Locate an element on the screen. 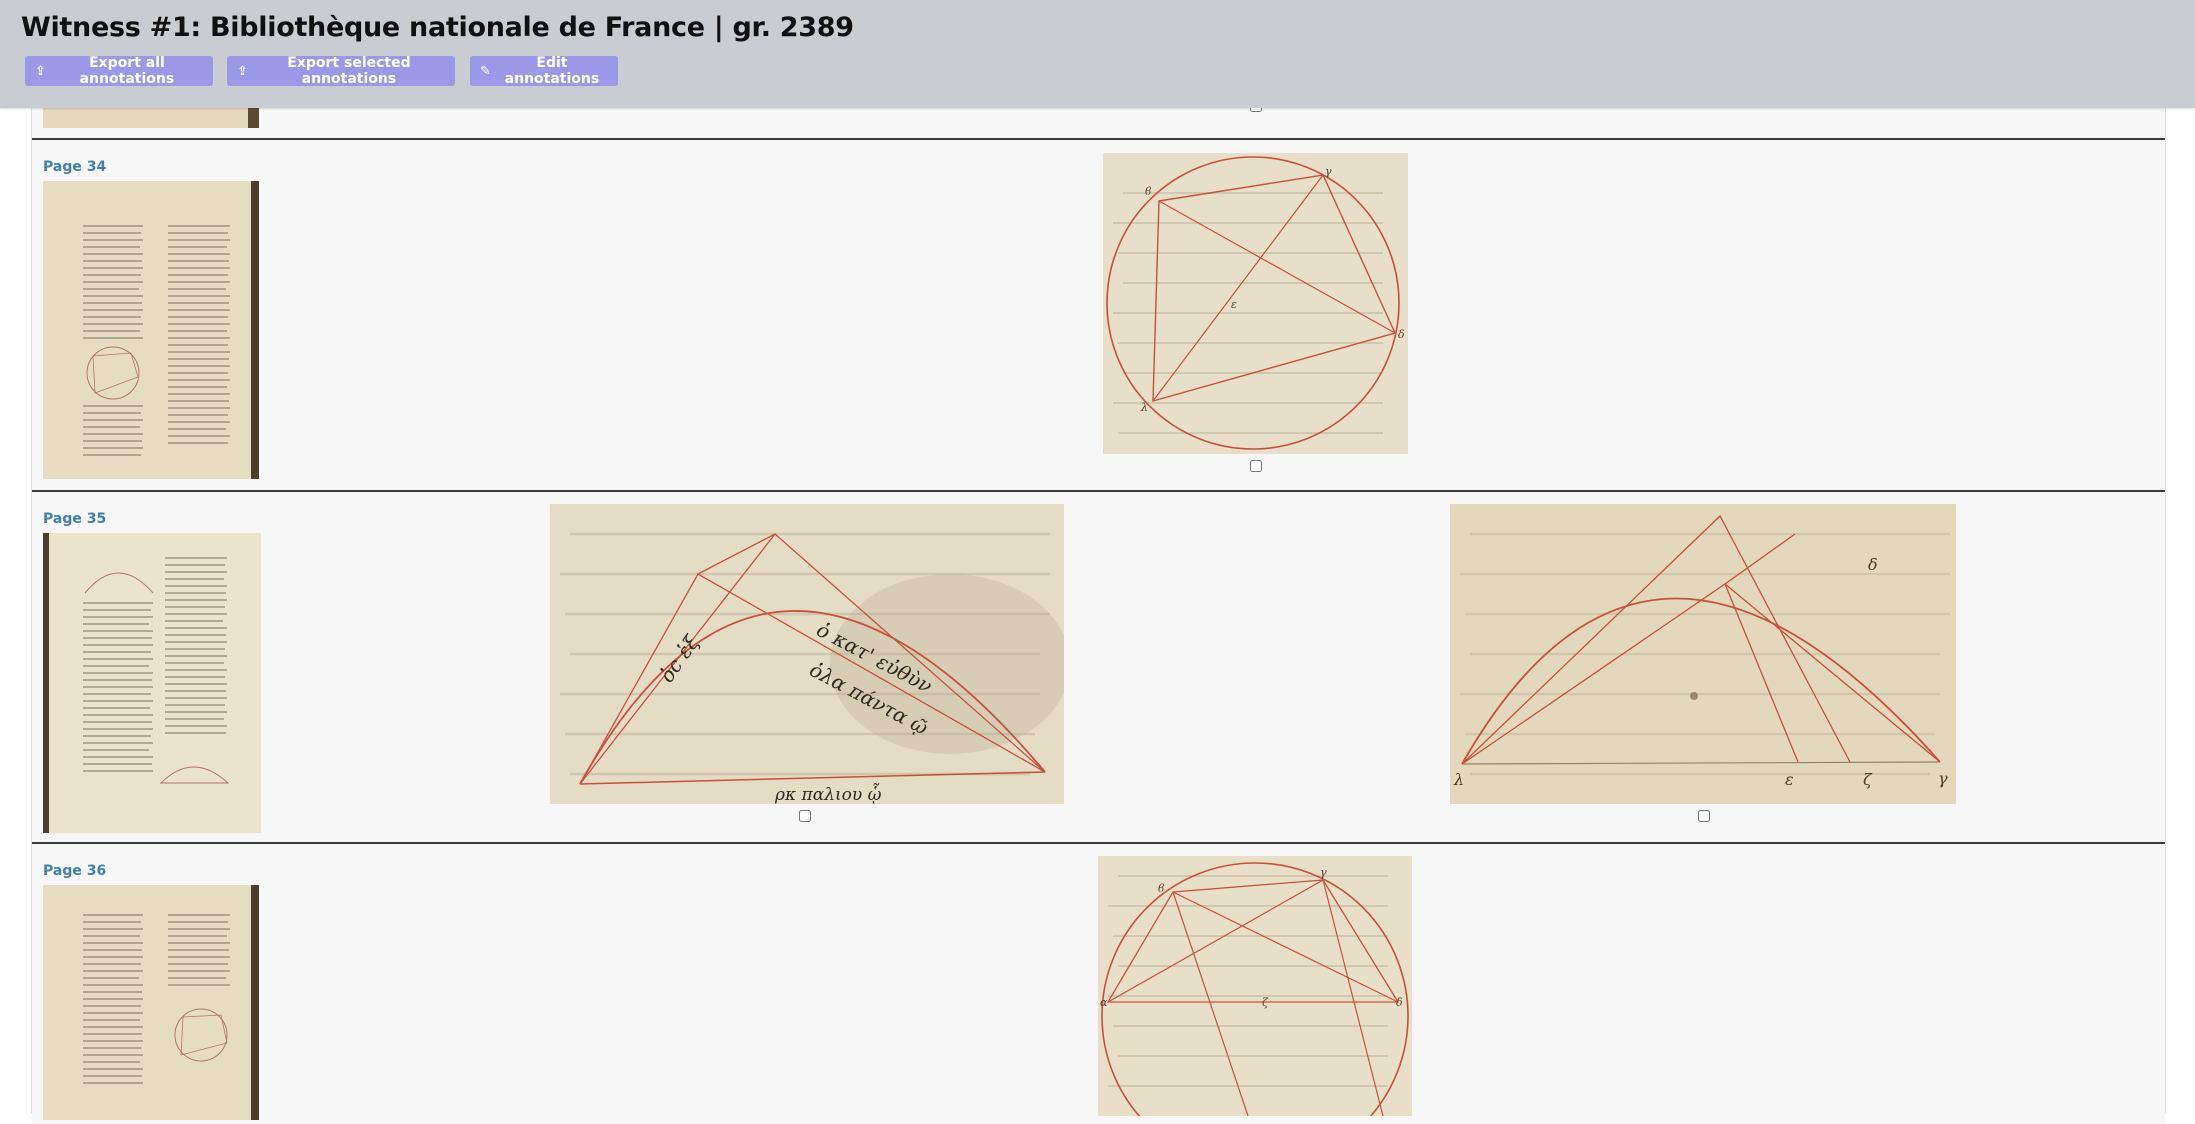 This screenshot has height=1124, width=2195. export-selected-label: Export selected annotations is located at coordinates (349, 71).